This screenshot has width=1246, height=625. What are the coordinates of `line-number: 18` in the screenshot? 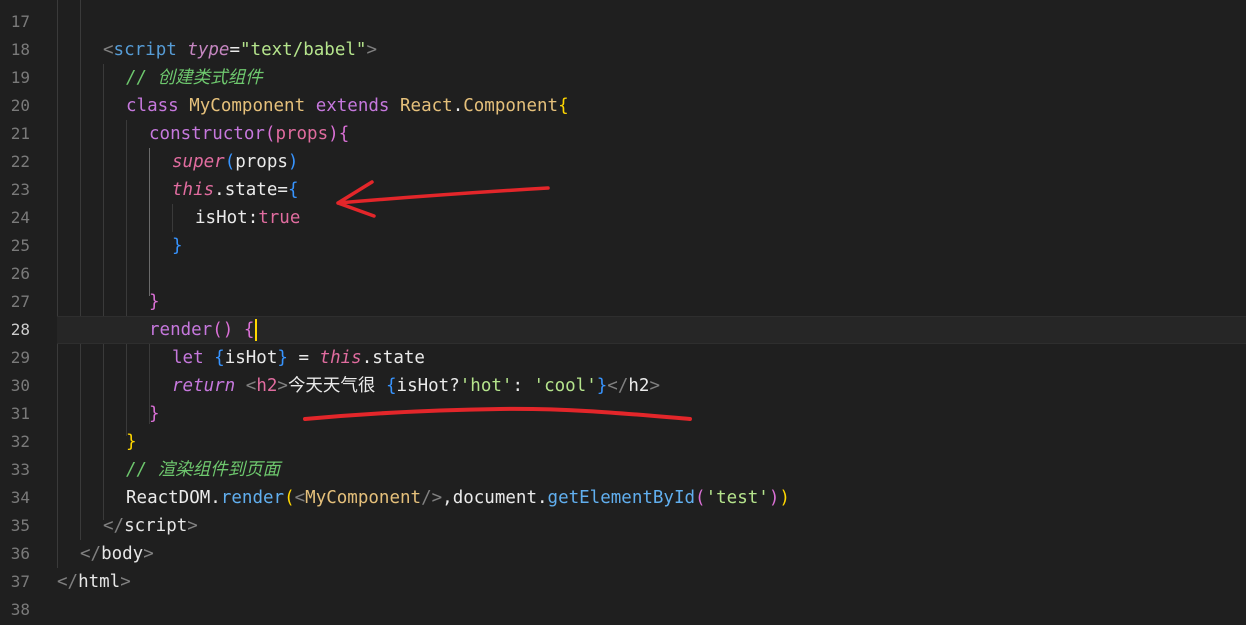 It's located at (20, 49).